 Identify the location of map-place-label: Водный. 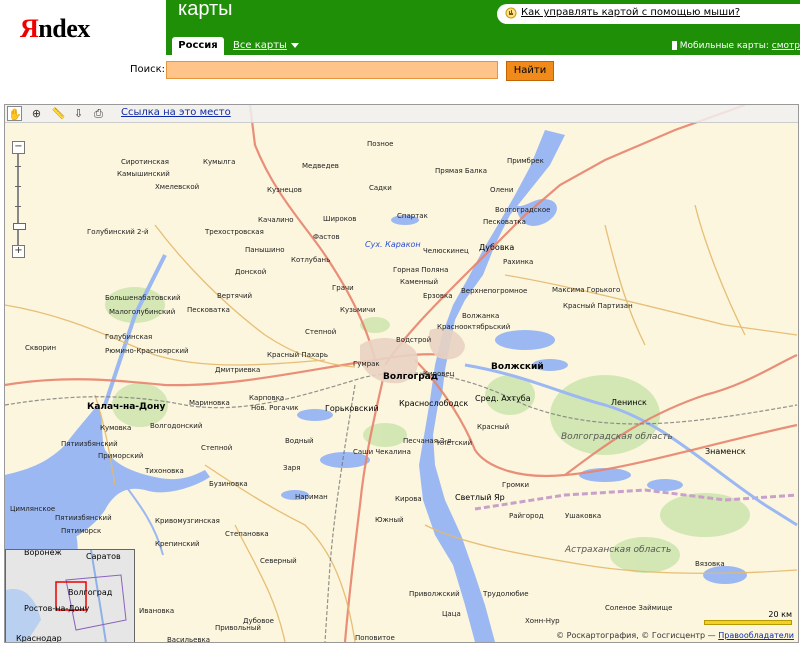
(299, 441).